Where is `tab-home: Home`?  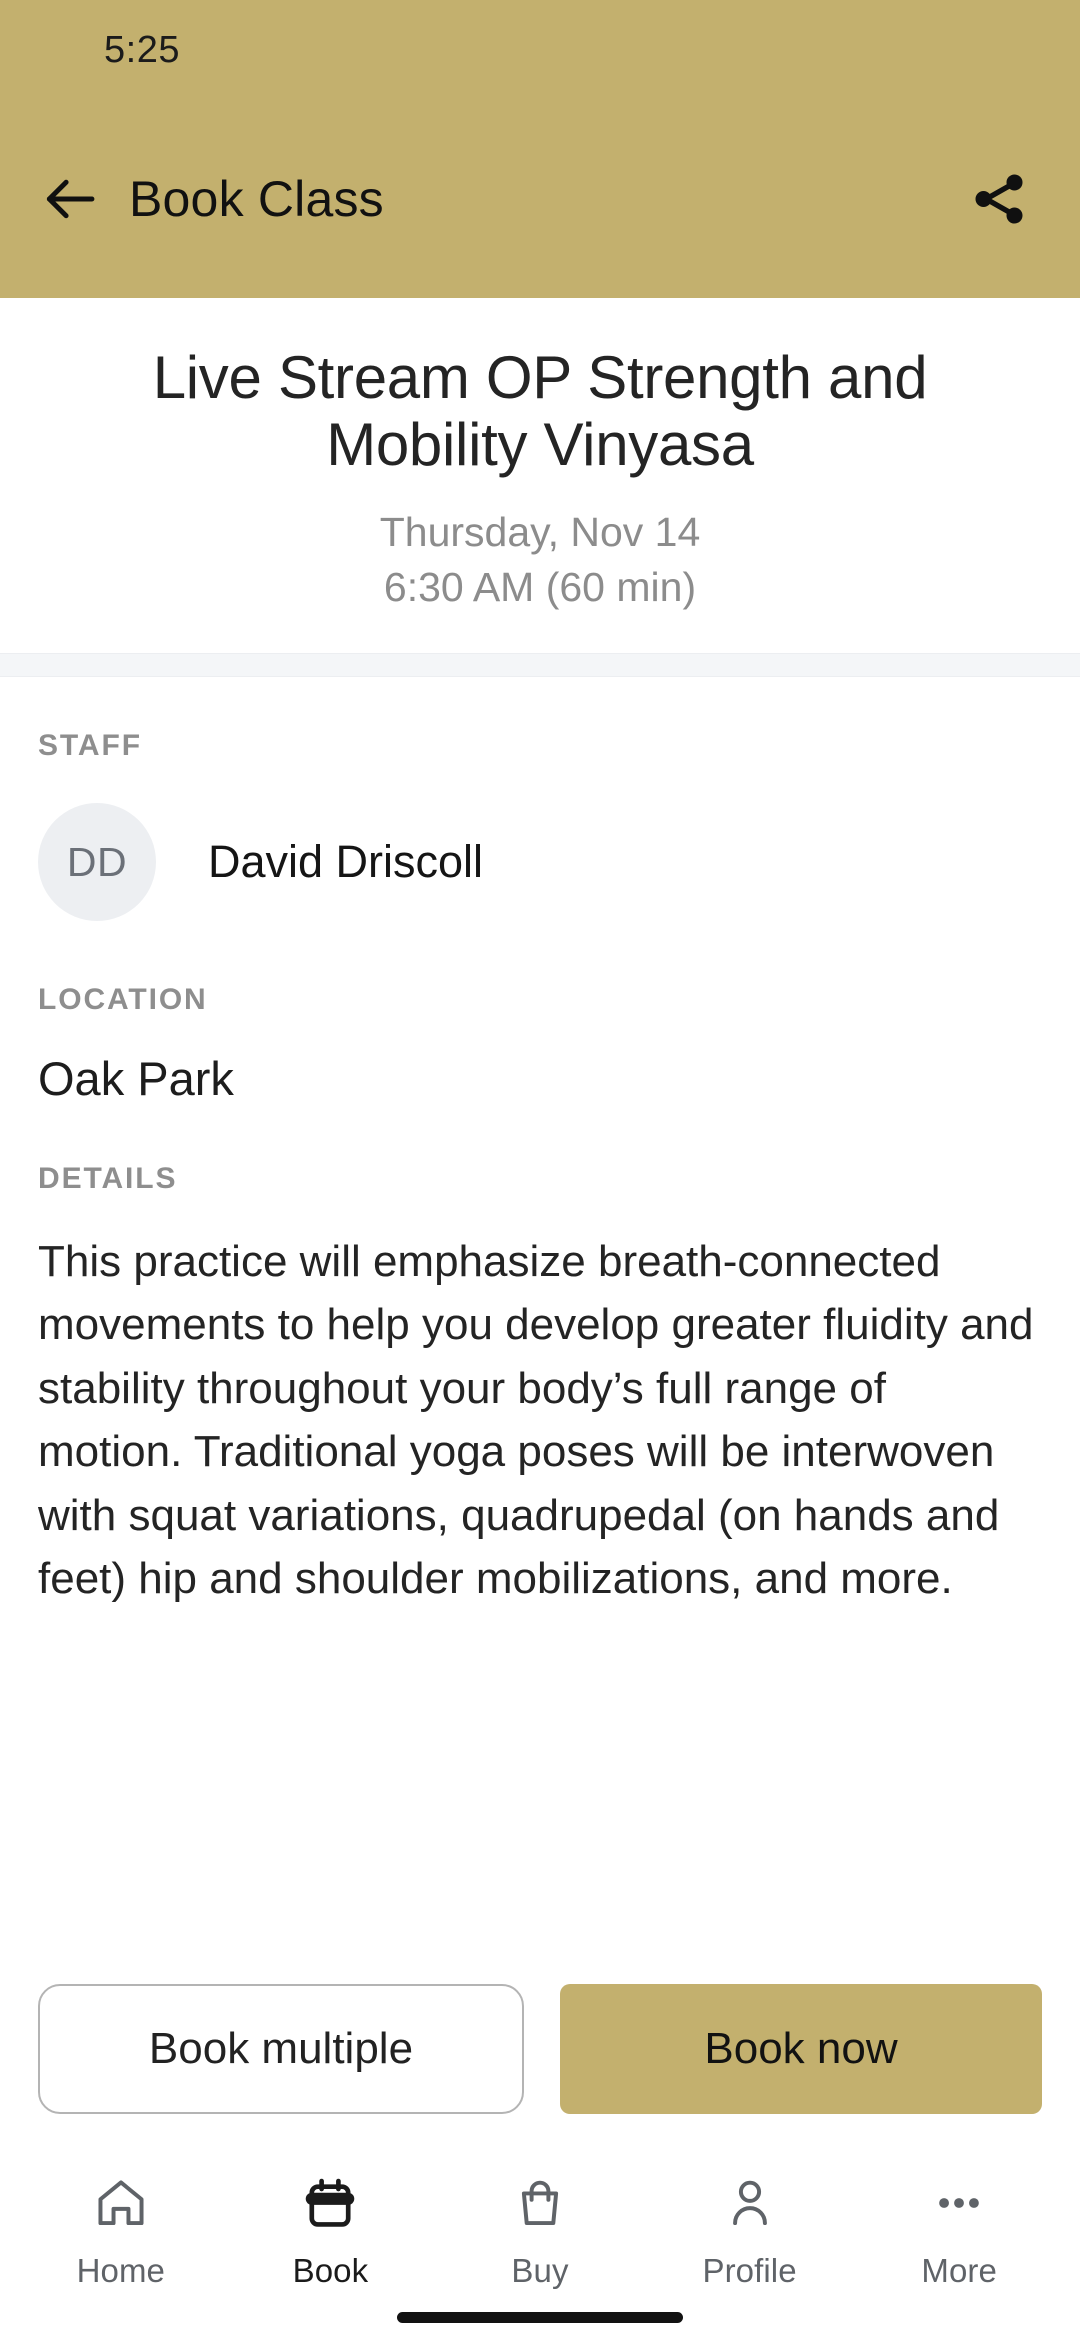
tab-home: Home is located at coordinates (121, 2230).